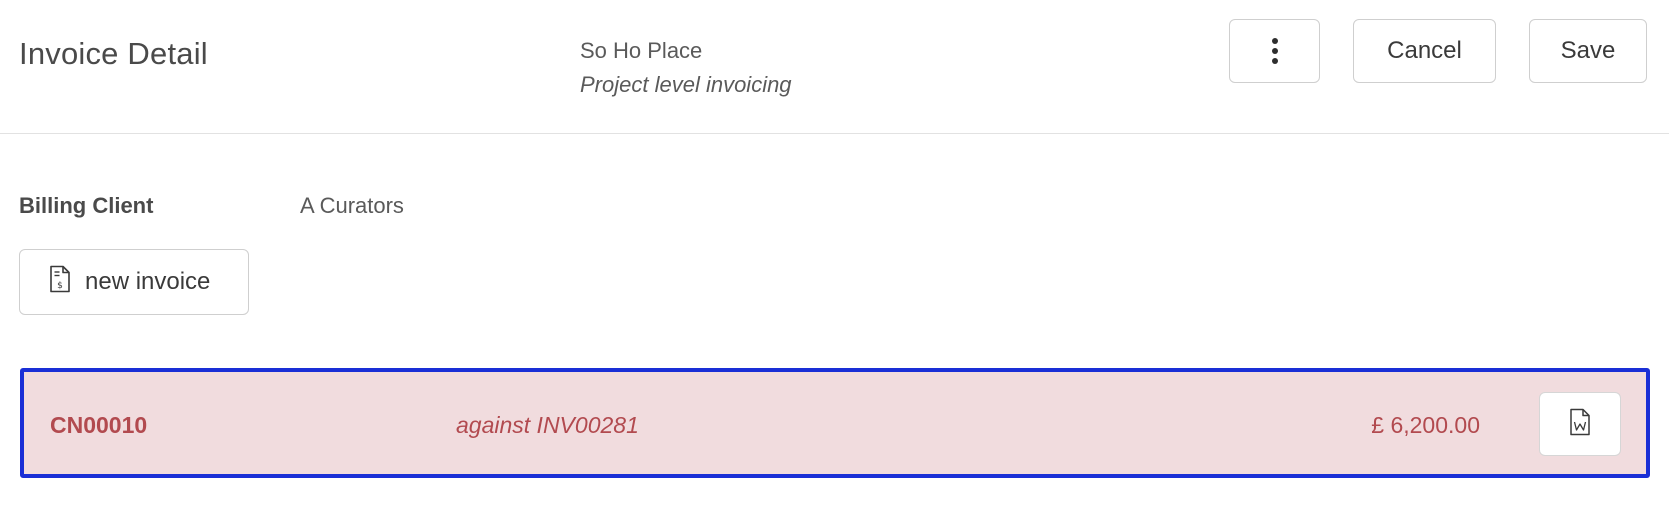 This screenshot has height=517, width=1669. What do you see at coordinates (686, 84) in the screenshot?
I see `project-subtitle: Project level invoicing` at bounding box center [686, 84].